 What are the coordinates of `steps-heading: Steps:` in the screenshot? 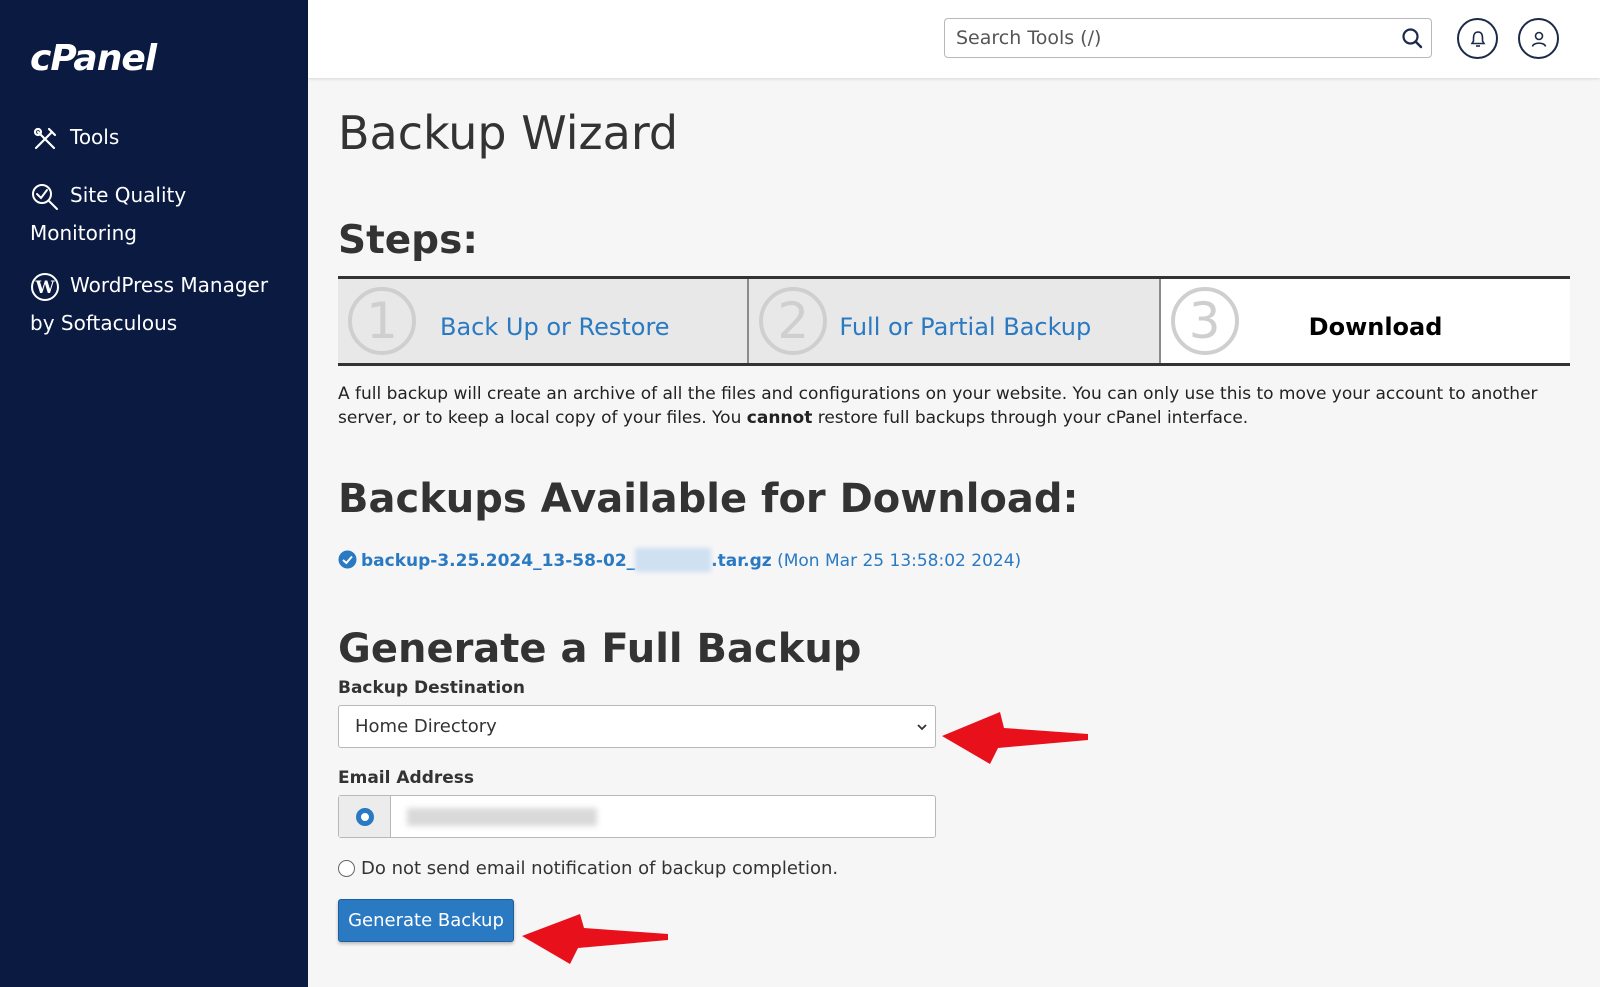 It's located at (408, 240).